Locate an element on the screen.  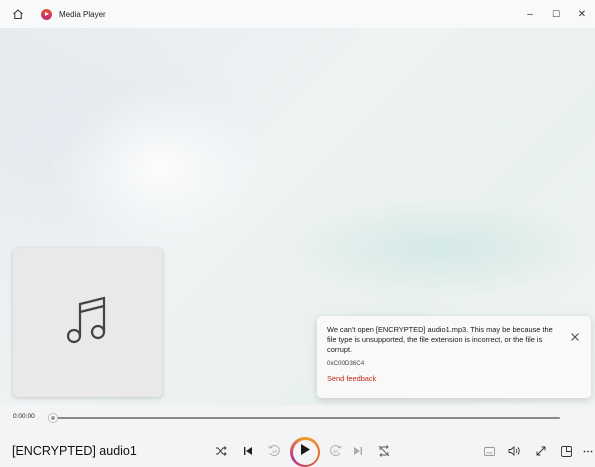
window-title: Media Player is located at coordinates (82, 14).